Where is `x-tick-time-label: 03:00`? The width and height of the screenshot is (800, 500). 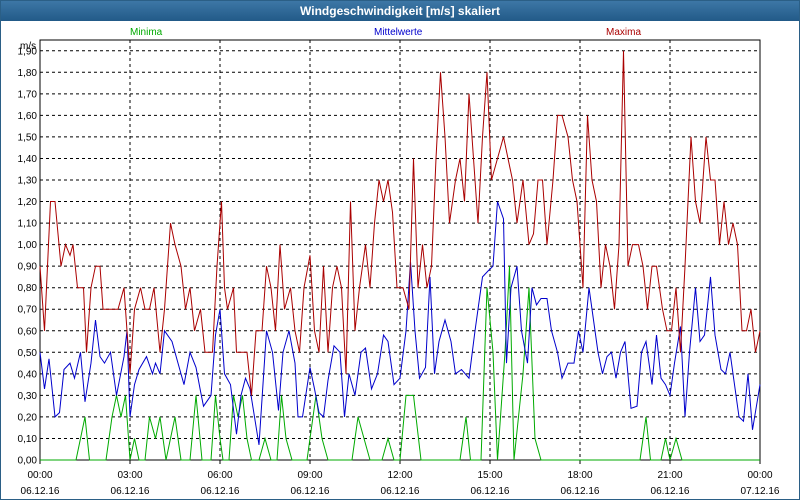
x-tick-time-label: 03:00 is located at coordinates (129, 475).